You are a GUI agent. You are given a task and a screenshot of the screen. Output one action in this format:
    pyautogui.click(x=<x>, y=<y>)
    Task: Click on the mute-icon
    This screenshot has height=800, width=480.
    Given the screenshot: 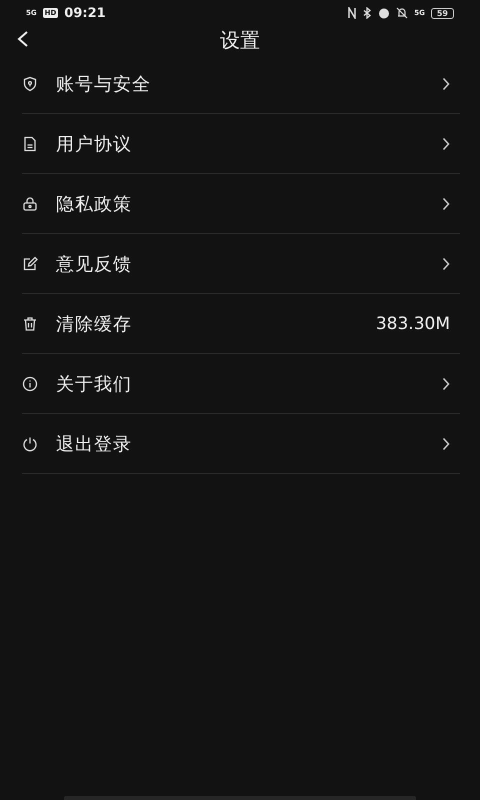 What is the action you would take?
    pyautogui.click(x=402, y=13)
    